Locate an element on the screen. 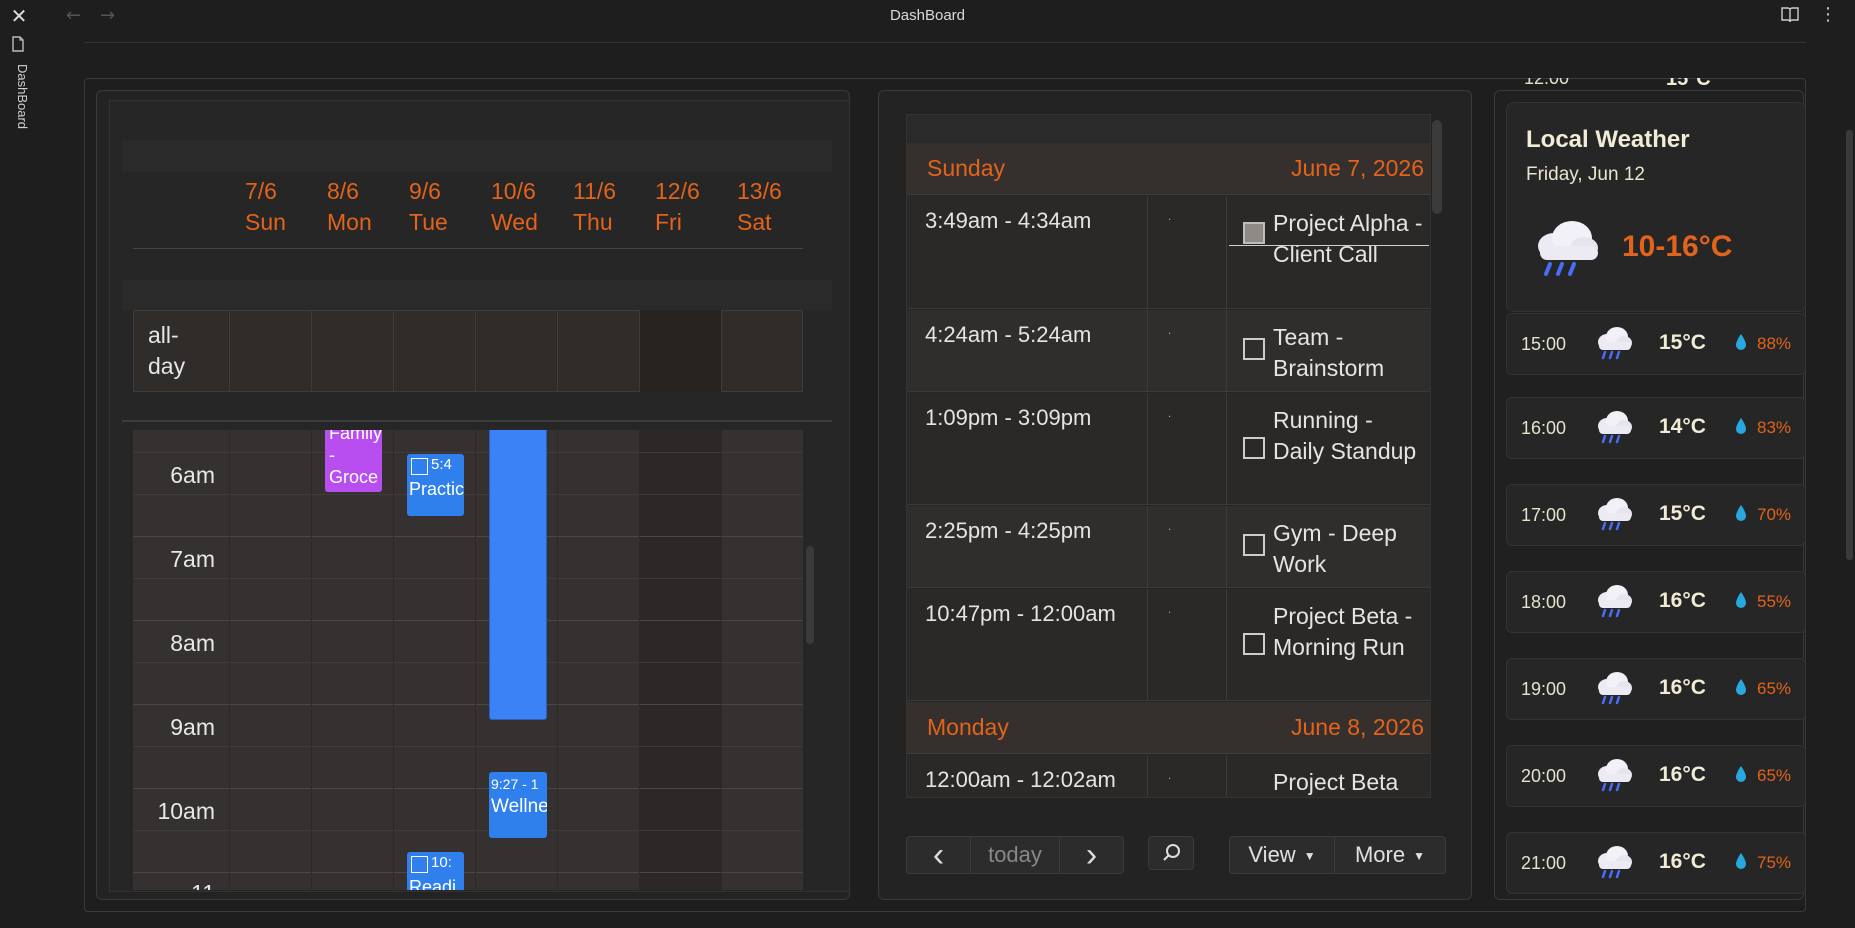  more-options-icon: ⋮ is located at coordinates (1828, 16).